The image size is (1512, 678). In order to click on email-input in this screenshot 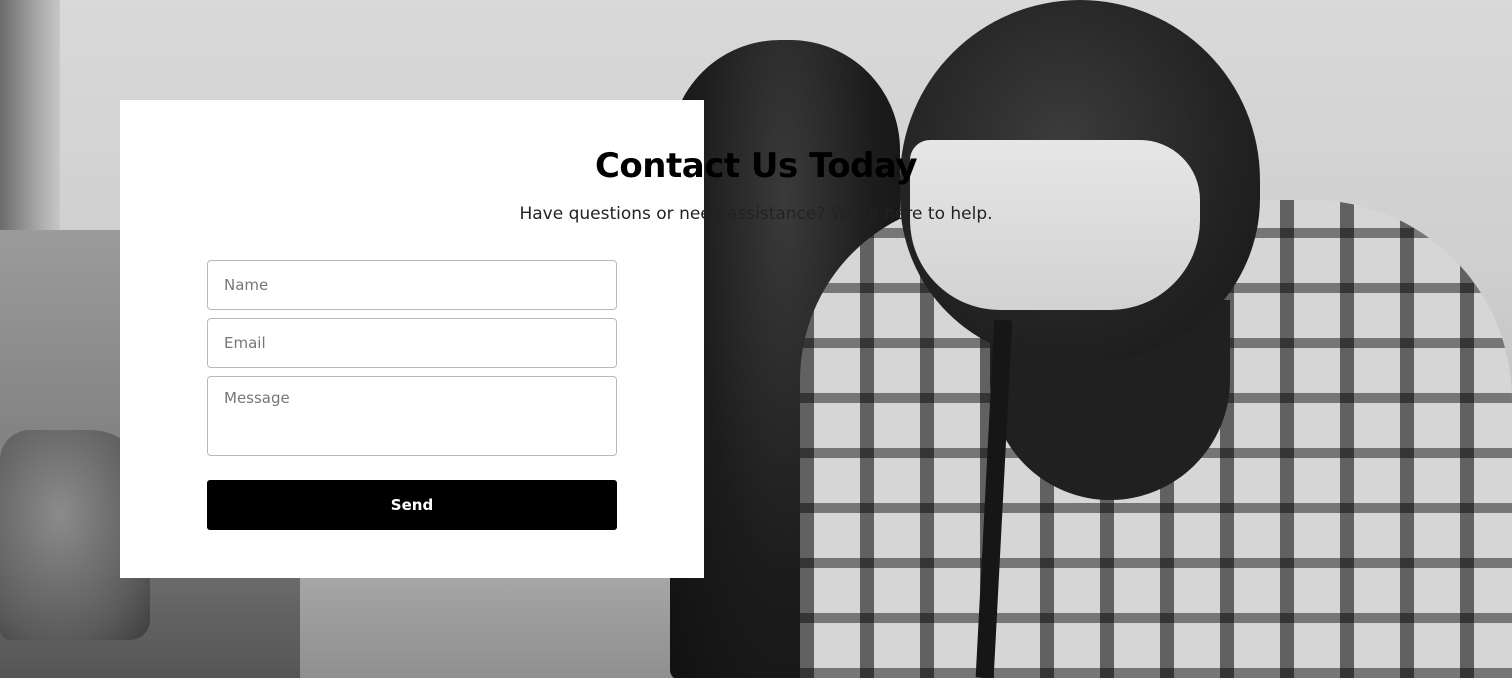, I will do `click(412, 343)`.